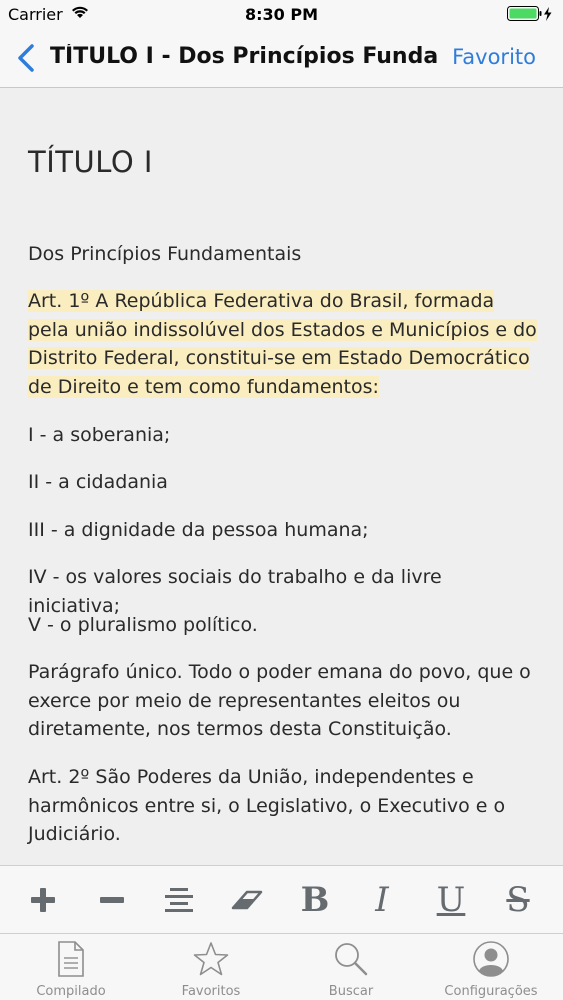 The height and width of the screenshot is (1000, 563). I want to click on tab-configuracoes: Configurações, so click(491, 967).